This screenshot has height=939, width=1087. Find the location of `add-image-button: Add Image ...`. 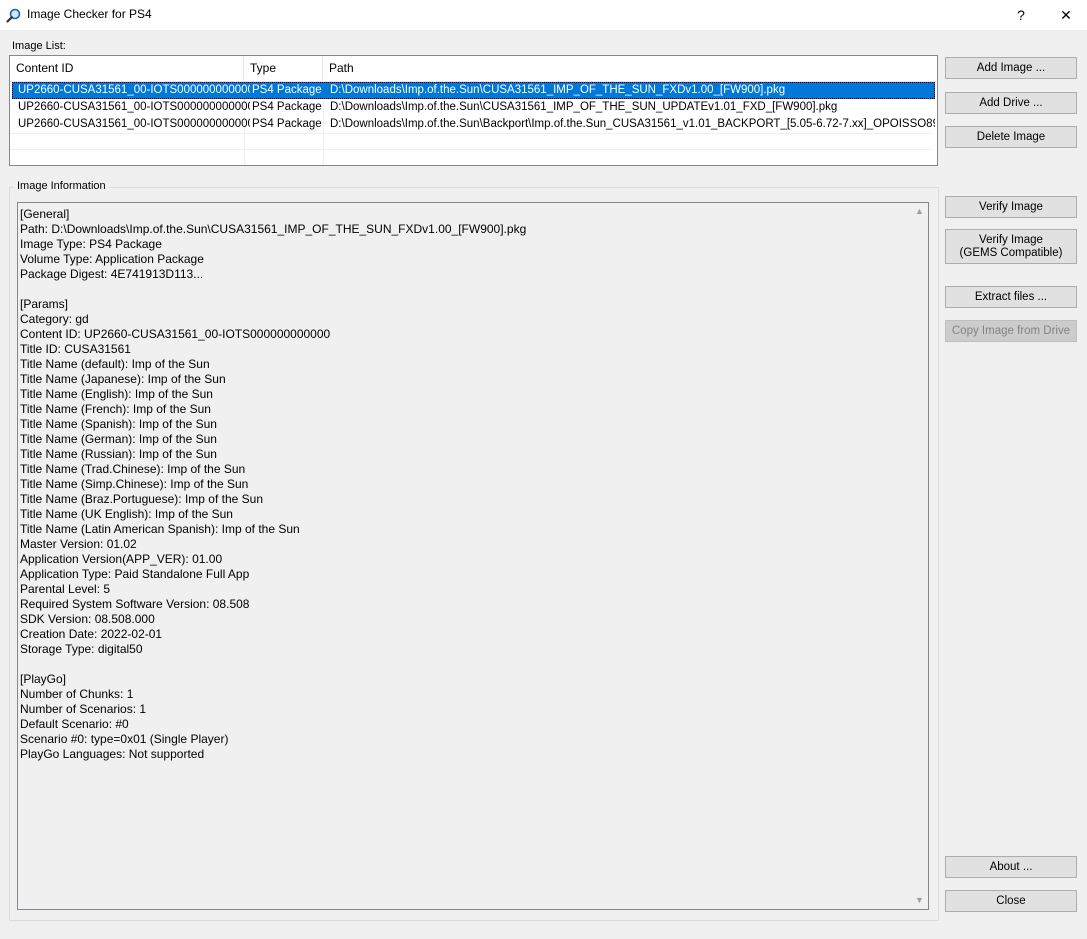

add-image-button: Add Image ... is located at coordinates (1011, 68).